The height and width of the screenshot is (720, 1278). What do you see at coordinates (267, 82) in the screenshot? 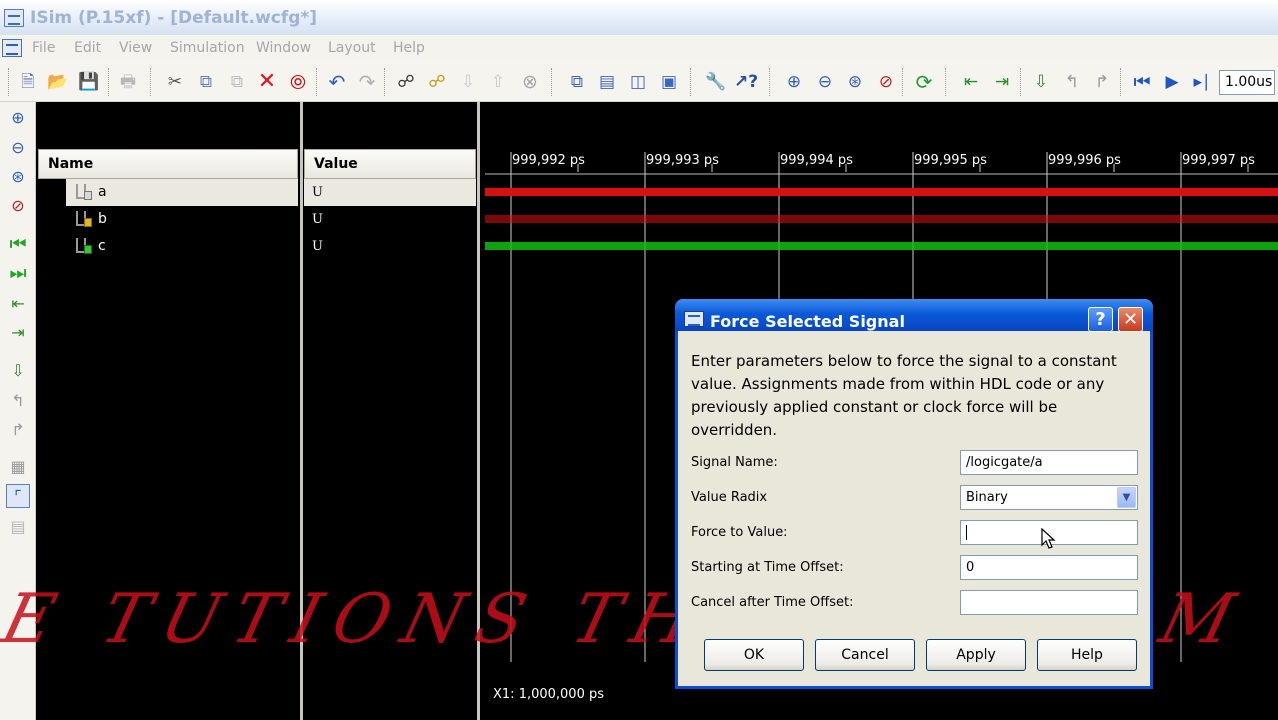
I see `delete-icon: ✕` at bounding box center [267, 82].